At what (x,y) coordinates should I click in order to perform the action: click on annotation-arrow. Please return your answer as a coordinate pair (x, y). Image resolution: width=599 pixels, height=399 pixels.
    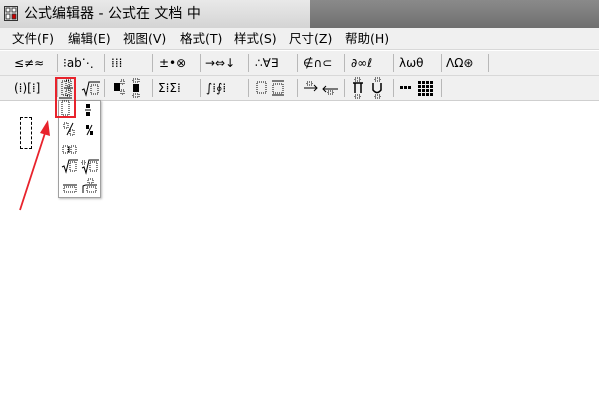
    Looking at the image, I should click on (34, 165).